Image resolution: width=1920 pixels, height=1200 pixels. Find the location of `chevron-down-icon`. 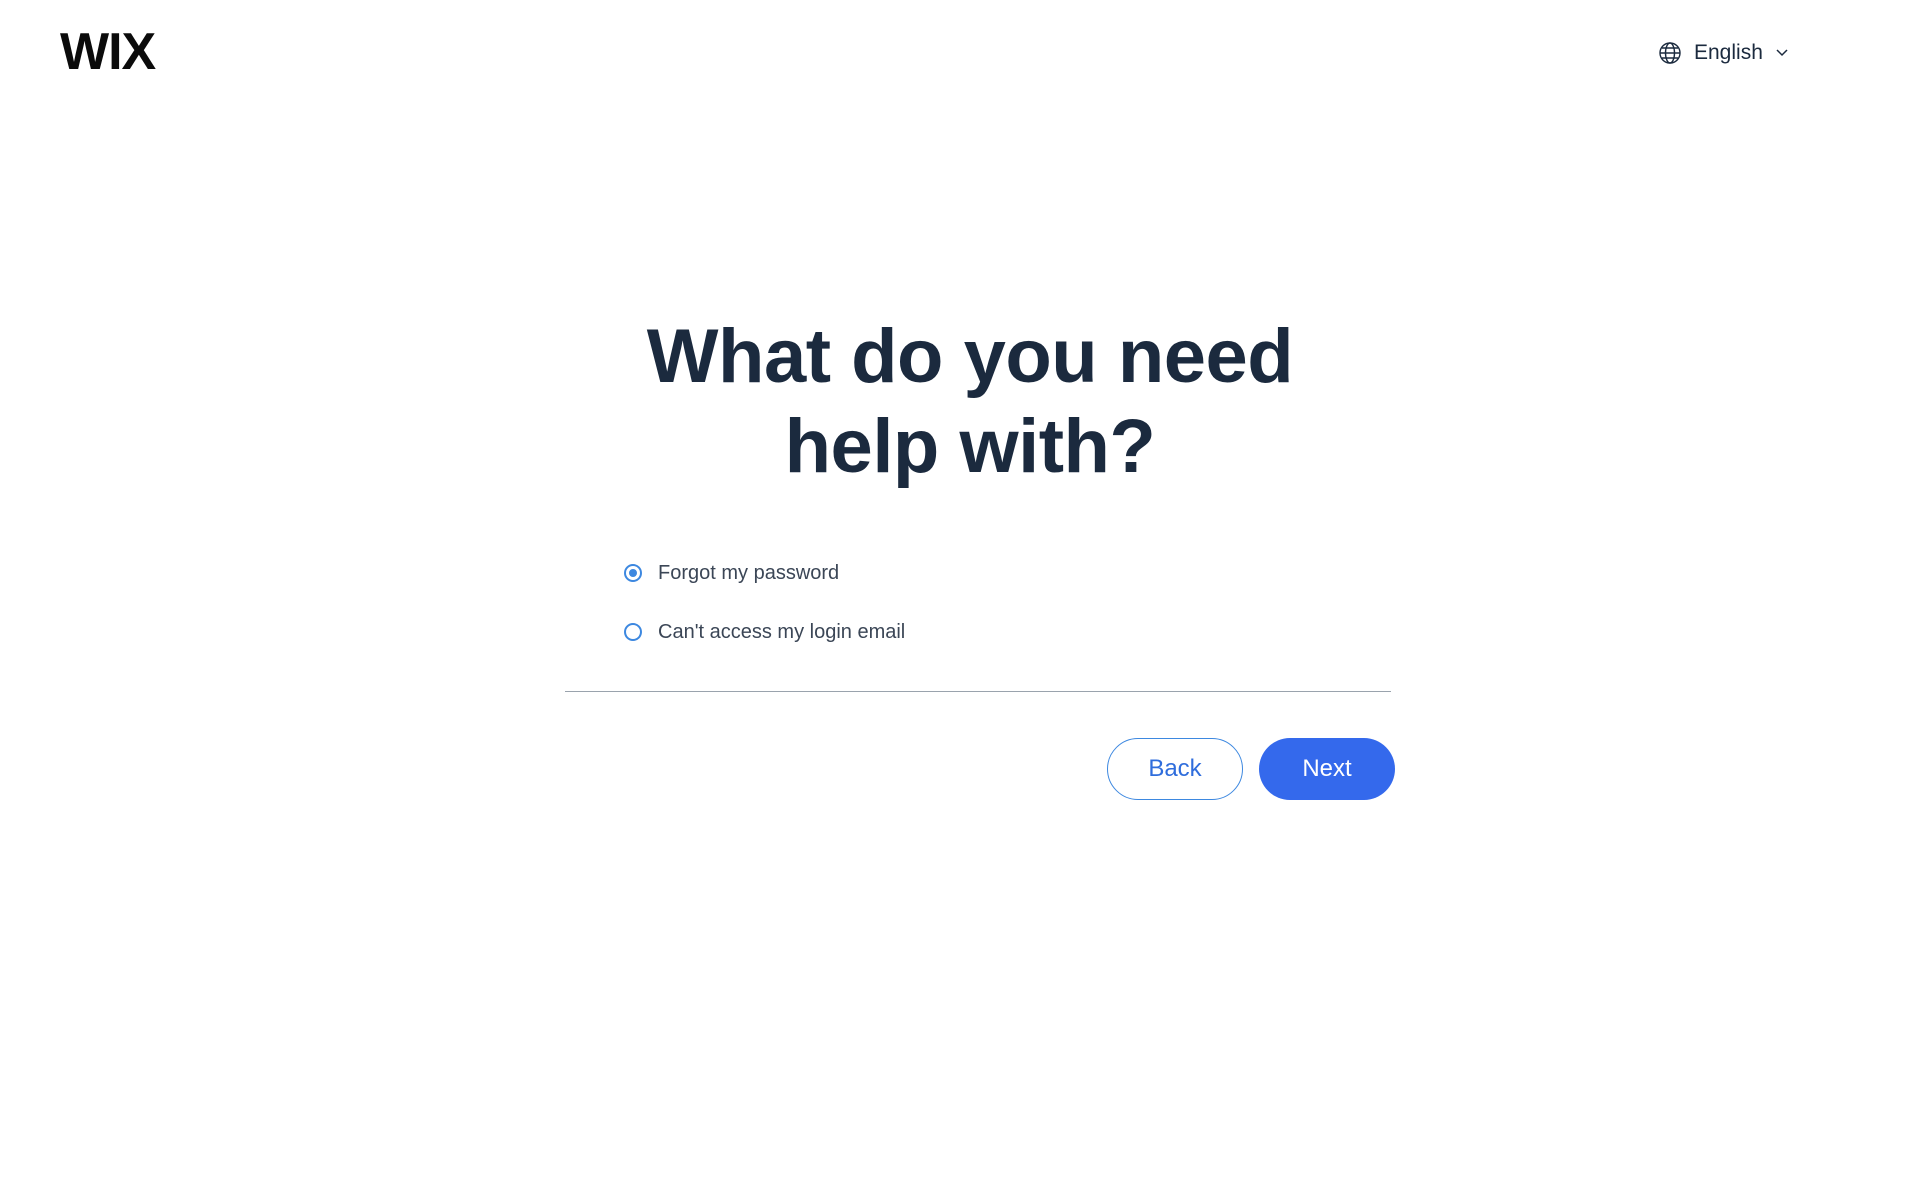

chevron-down-icon is located at coordinates (1782, 53).